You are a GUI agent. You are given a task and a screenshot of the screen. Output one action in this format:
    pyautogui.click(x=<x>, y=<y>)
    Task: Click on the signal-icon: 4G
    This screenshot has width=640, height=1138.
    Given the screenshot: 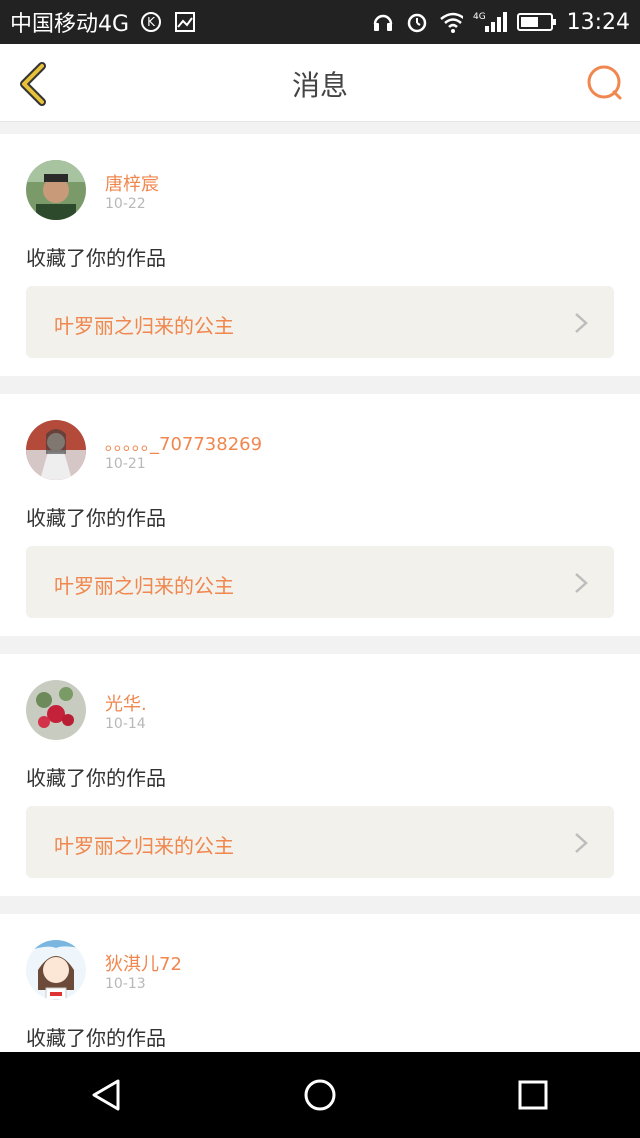 What is the action you would take?
    pyautogui.click(x=490, y=22)
    